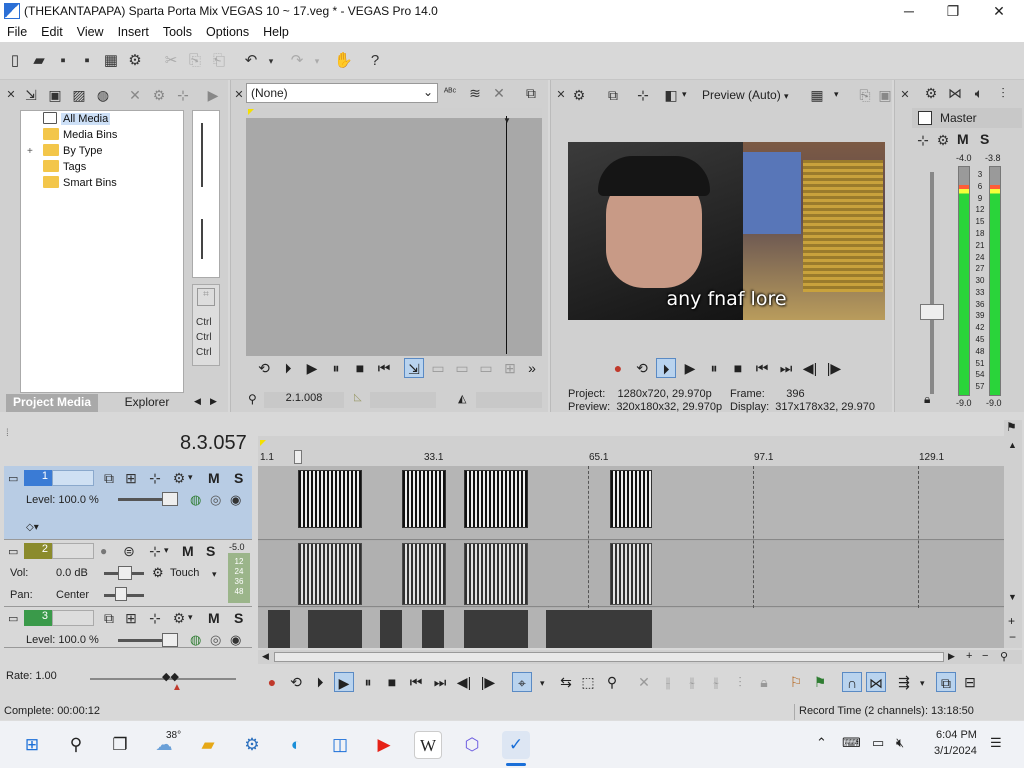 The width and height of the screenshot is (1024, 768). Describe the element at coordinates (885, 95) in the screenshot. I see `save-snapshot-icon: ▣` at that location.